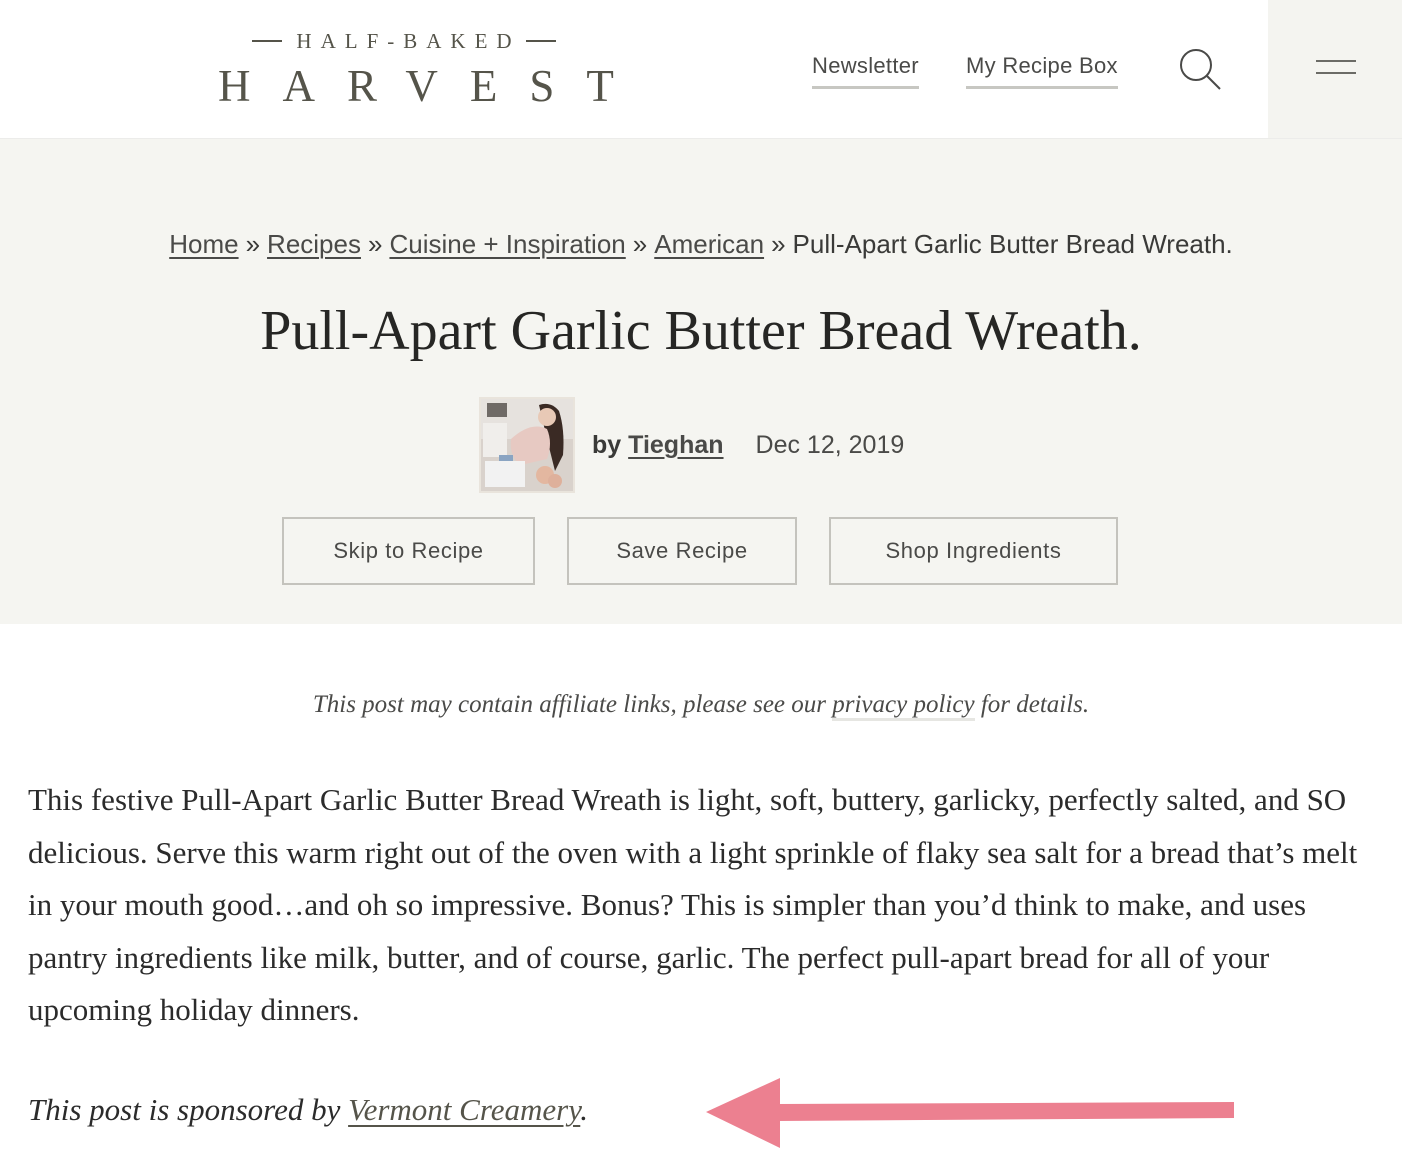 The image size is (1402, 1172). I want to click on skip-to-recipe-button: Skip to Recipe, so click(408, 551).